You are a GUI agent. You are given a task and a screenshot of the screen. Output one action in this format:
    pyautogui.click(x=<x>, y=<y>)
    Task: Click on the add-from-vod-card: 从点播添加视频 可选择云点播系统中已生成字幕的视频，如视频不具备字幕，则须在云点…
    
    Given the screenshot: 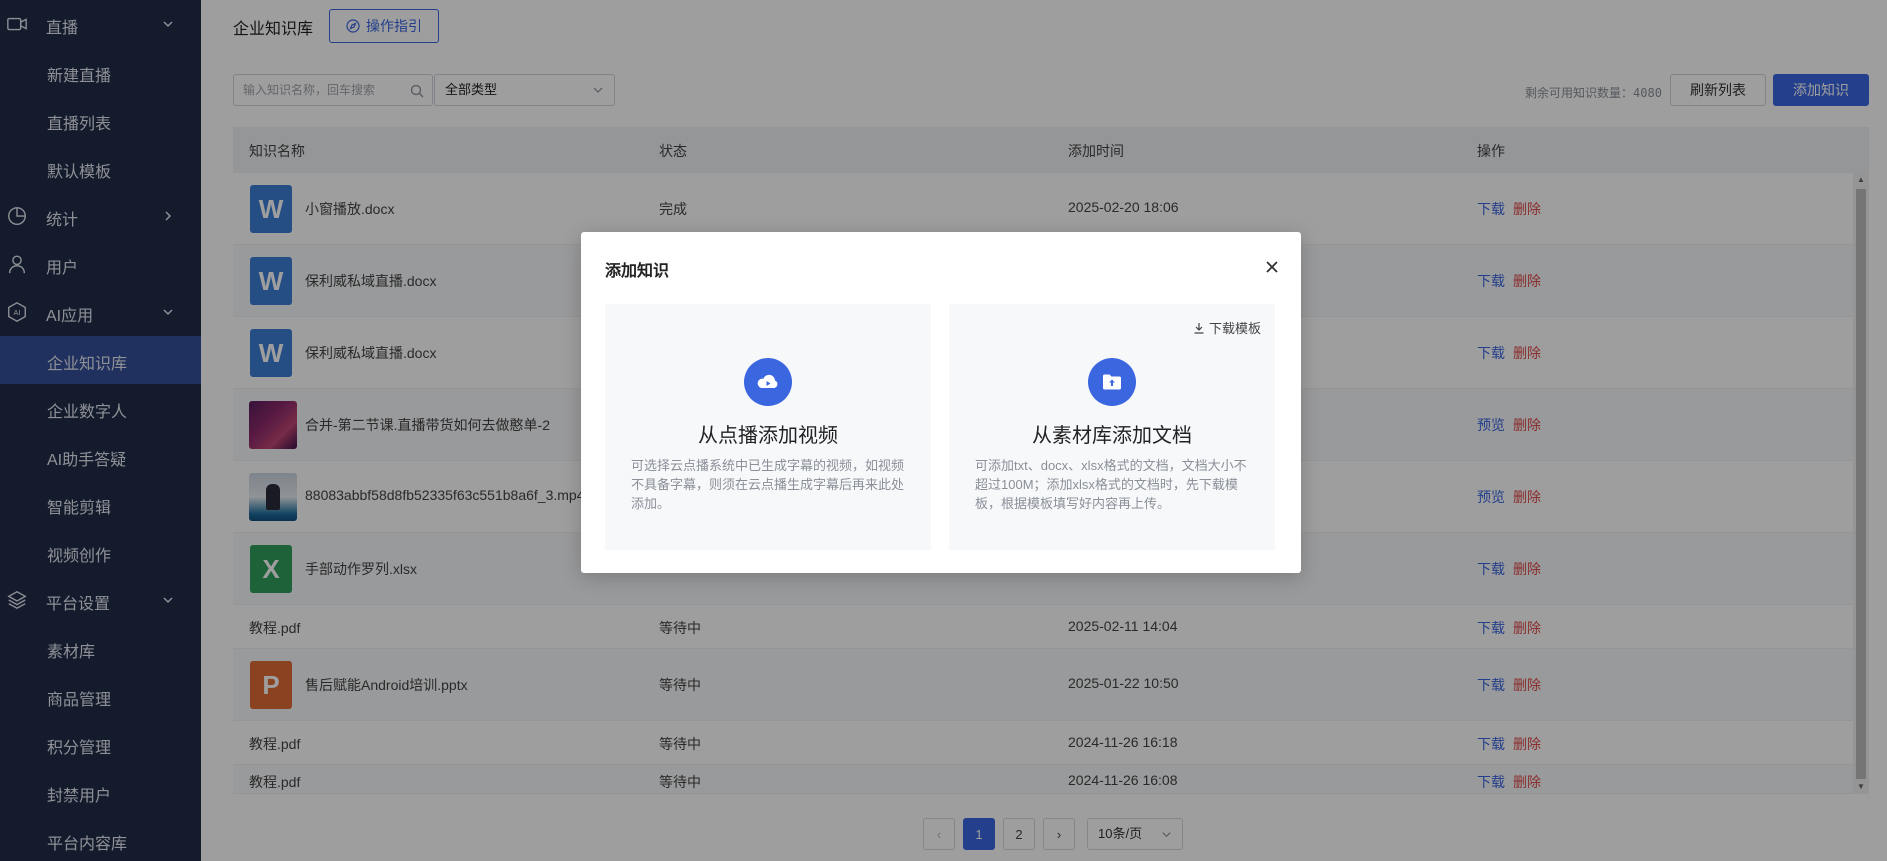 What is the action you would take?
    pyautogui.click(x=768, y=427)
    